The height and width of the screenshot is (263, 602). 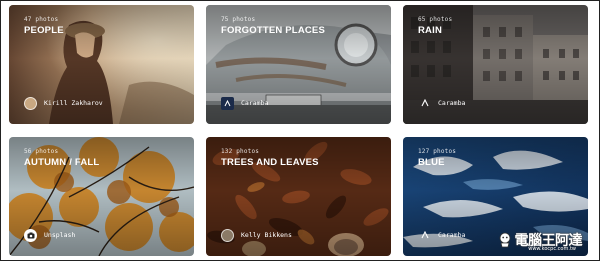 What do you see at coordinates (41, 19) in the screenshot?
I see `photo-count: 47 photos` at bounding box center [41, 19].